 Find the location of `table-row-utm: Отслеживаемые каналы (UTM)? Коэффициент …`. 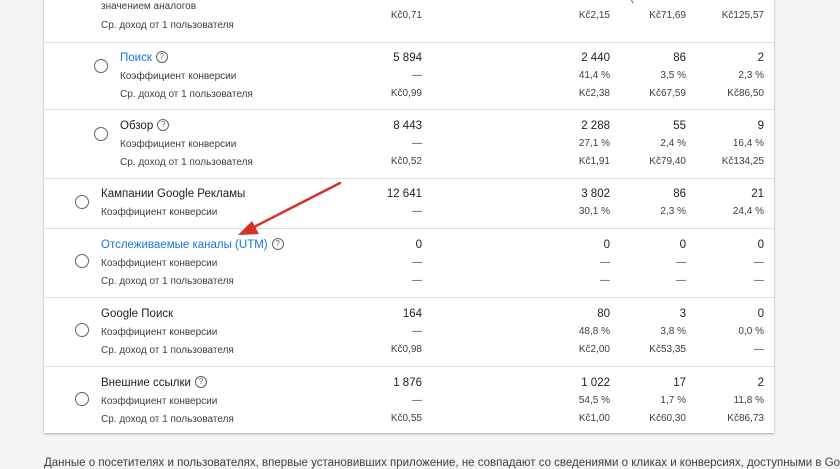

table-row-utm: Отслеживаемые каналы (UTM)? Коэффициент … is located at coordinates (409, 263).